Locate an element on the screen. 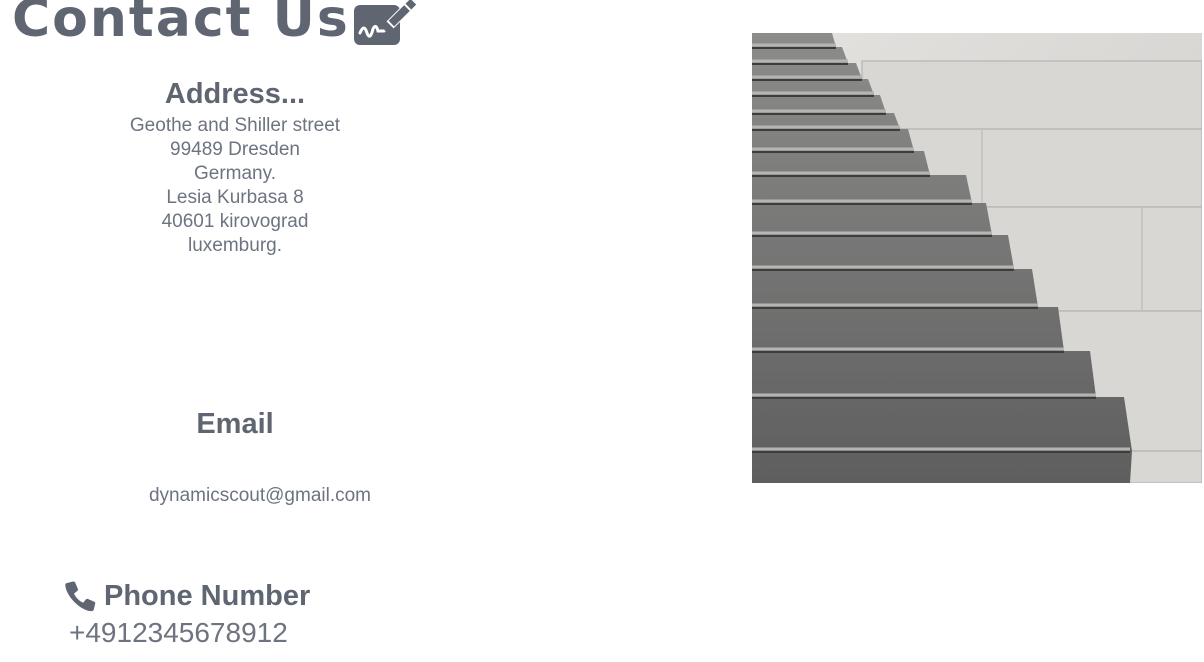  page-title: Contact Us is located at coordinates (217, 26).